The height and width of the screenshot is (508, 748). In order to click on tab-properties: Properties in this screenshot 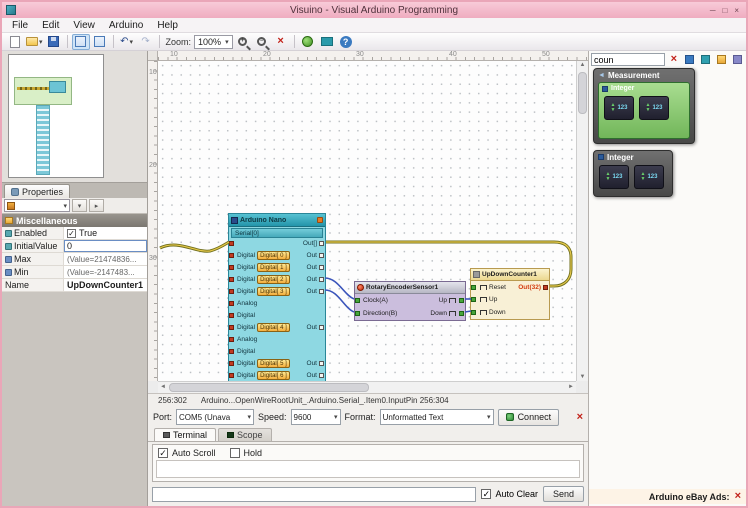, I will do `click(37, 191)`.